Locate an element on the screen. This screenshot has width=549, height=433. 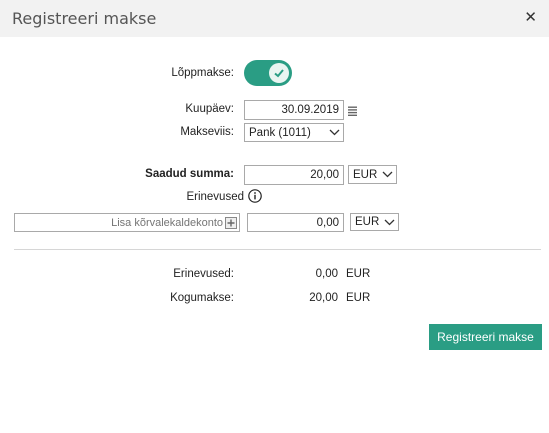
method-select: Pank (1011) is located at coordinates (294, 132).